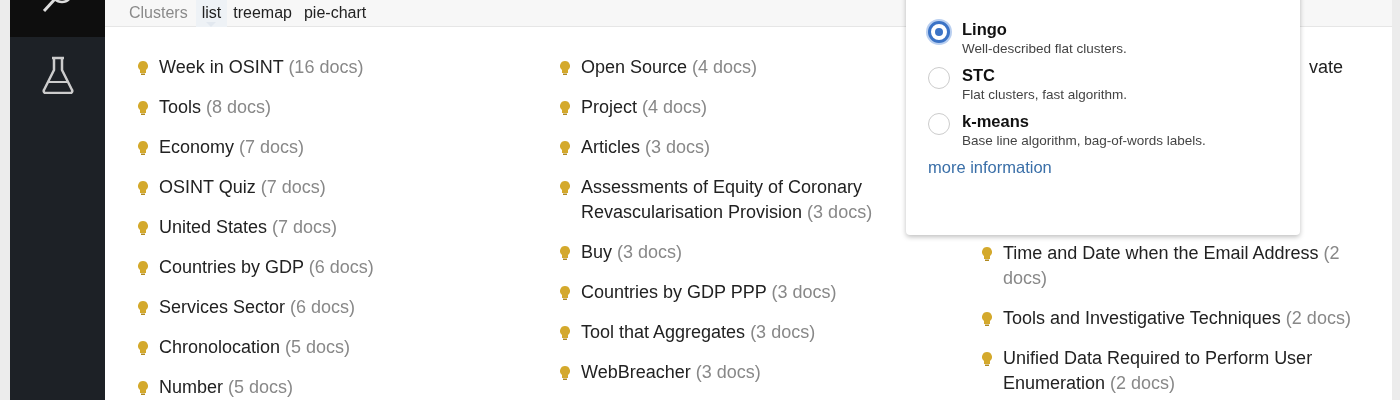 The height and width of the screenshot is (400, 1400). Describe the element at coordinates (1045, 95) in the screenshot. I see `option-description: Flat clusters, fast algorithm.` at that location.